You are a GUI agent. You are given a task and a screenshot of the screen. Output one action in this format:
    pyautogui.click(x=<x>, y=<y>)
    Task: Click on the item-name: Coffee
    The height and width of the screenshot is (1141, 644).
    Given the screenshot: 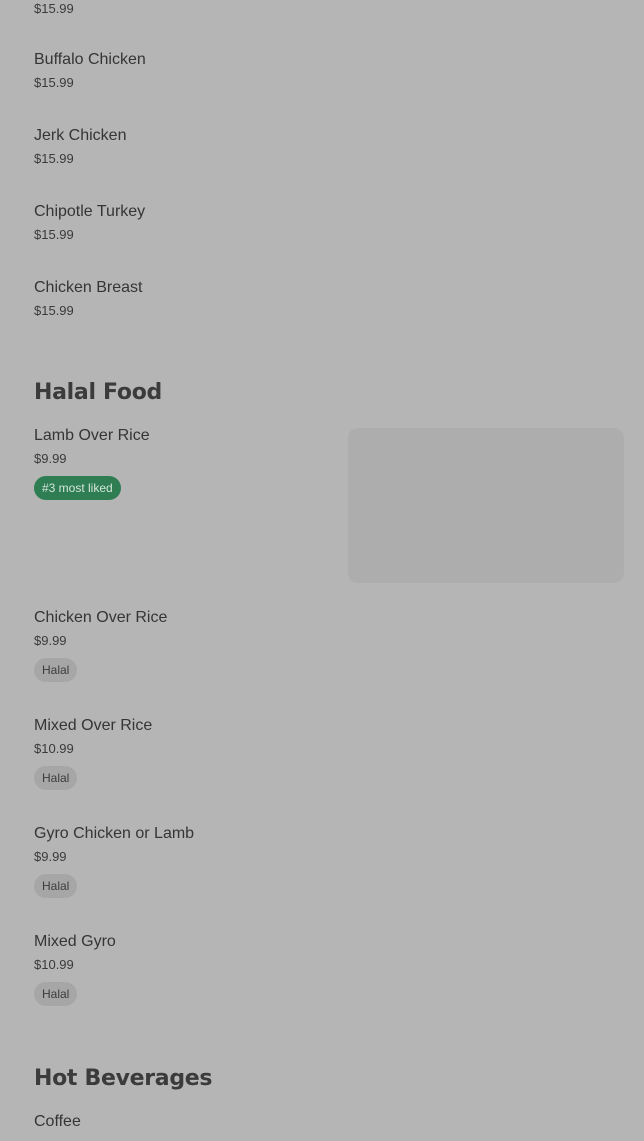 What is the action you would take?
    pyautogui.click(x=57, y=1121)
    